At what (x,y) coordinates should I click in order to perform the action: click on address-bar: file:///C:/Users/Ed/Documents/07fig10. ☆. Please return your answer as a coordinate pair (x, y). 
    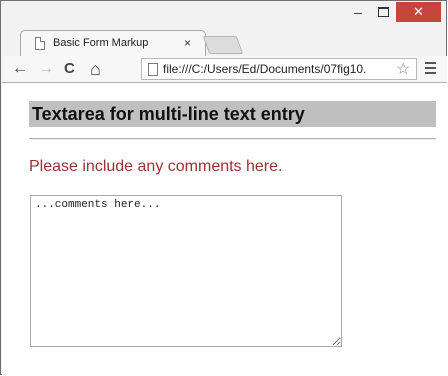
    Looking at the image, I should click on (279, 69).